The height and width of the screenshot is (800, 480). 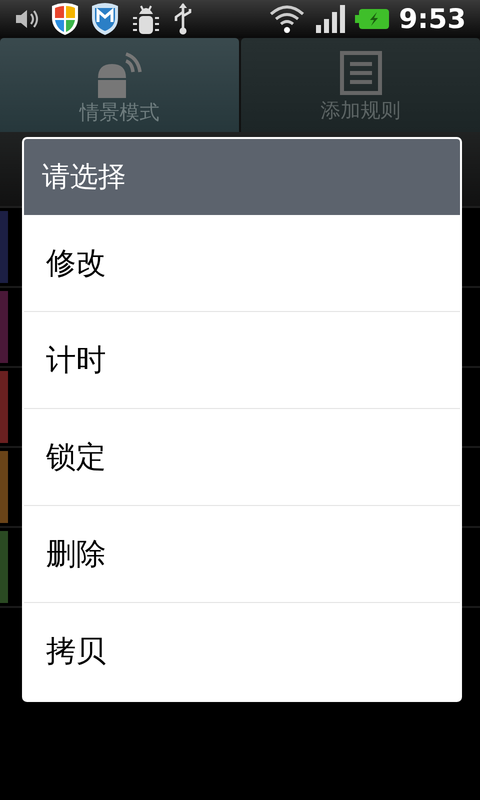 I want to click on menu-option: 删除, so click(x=242, y=554).